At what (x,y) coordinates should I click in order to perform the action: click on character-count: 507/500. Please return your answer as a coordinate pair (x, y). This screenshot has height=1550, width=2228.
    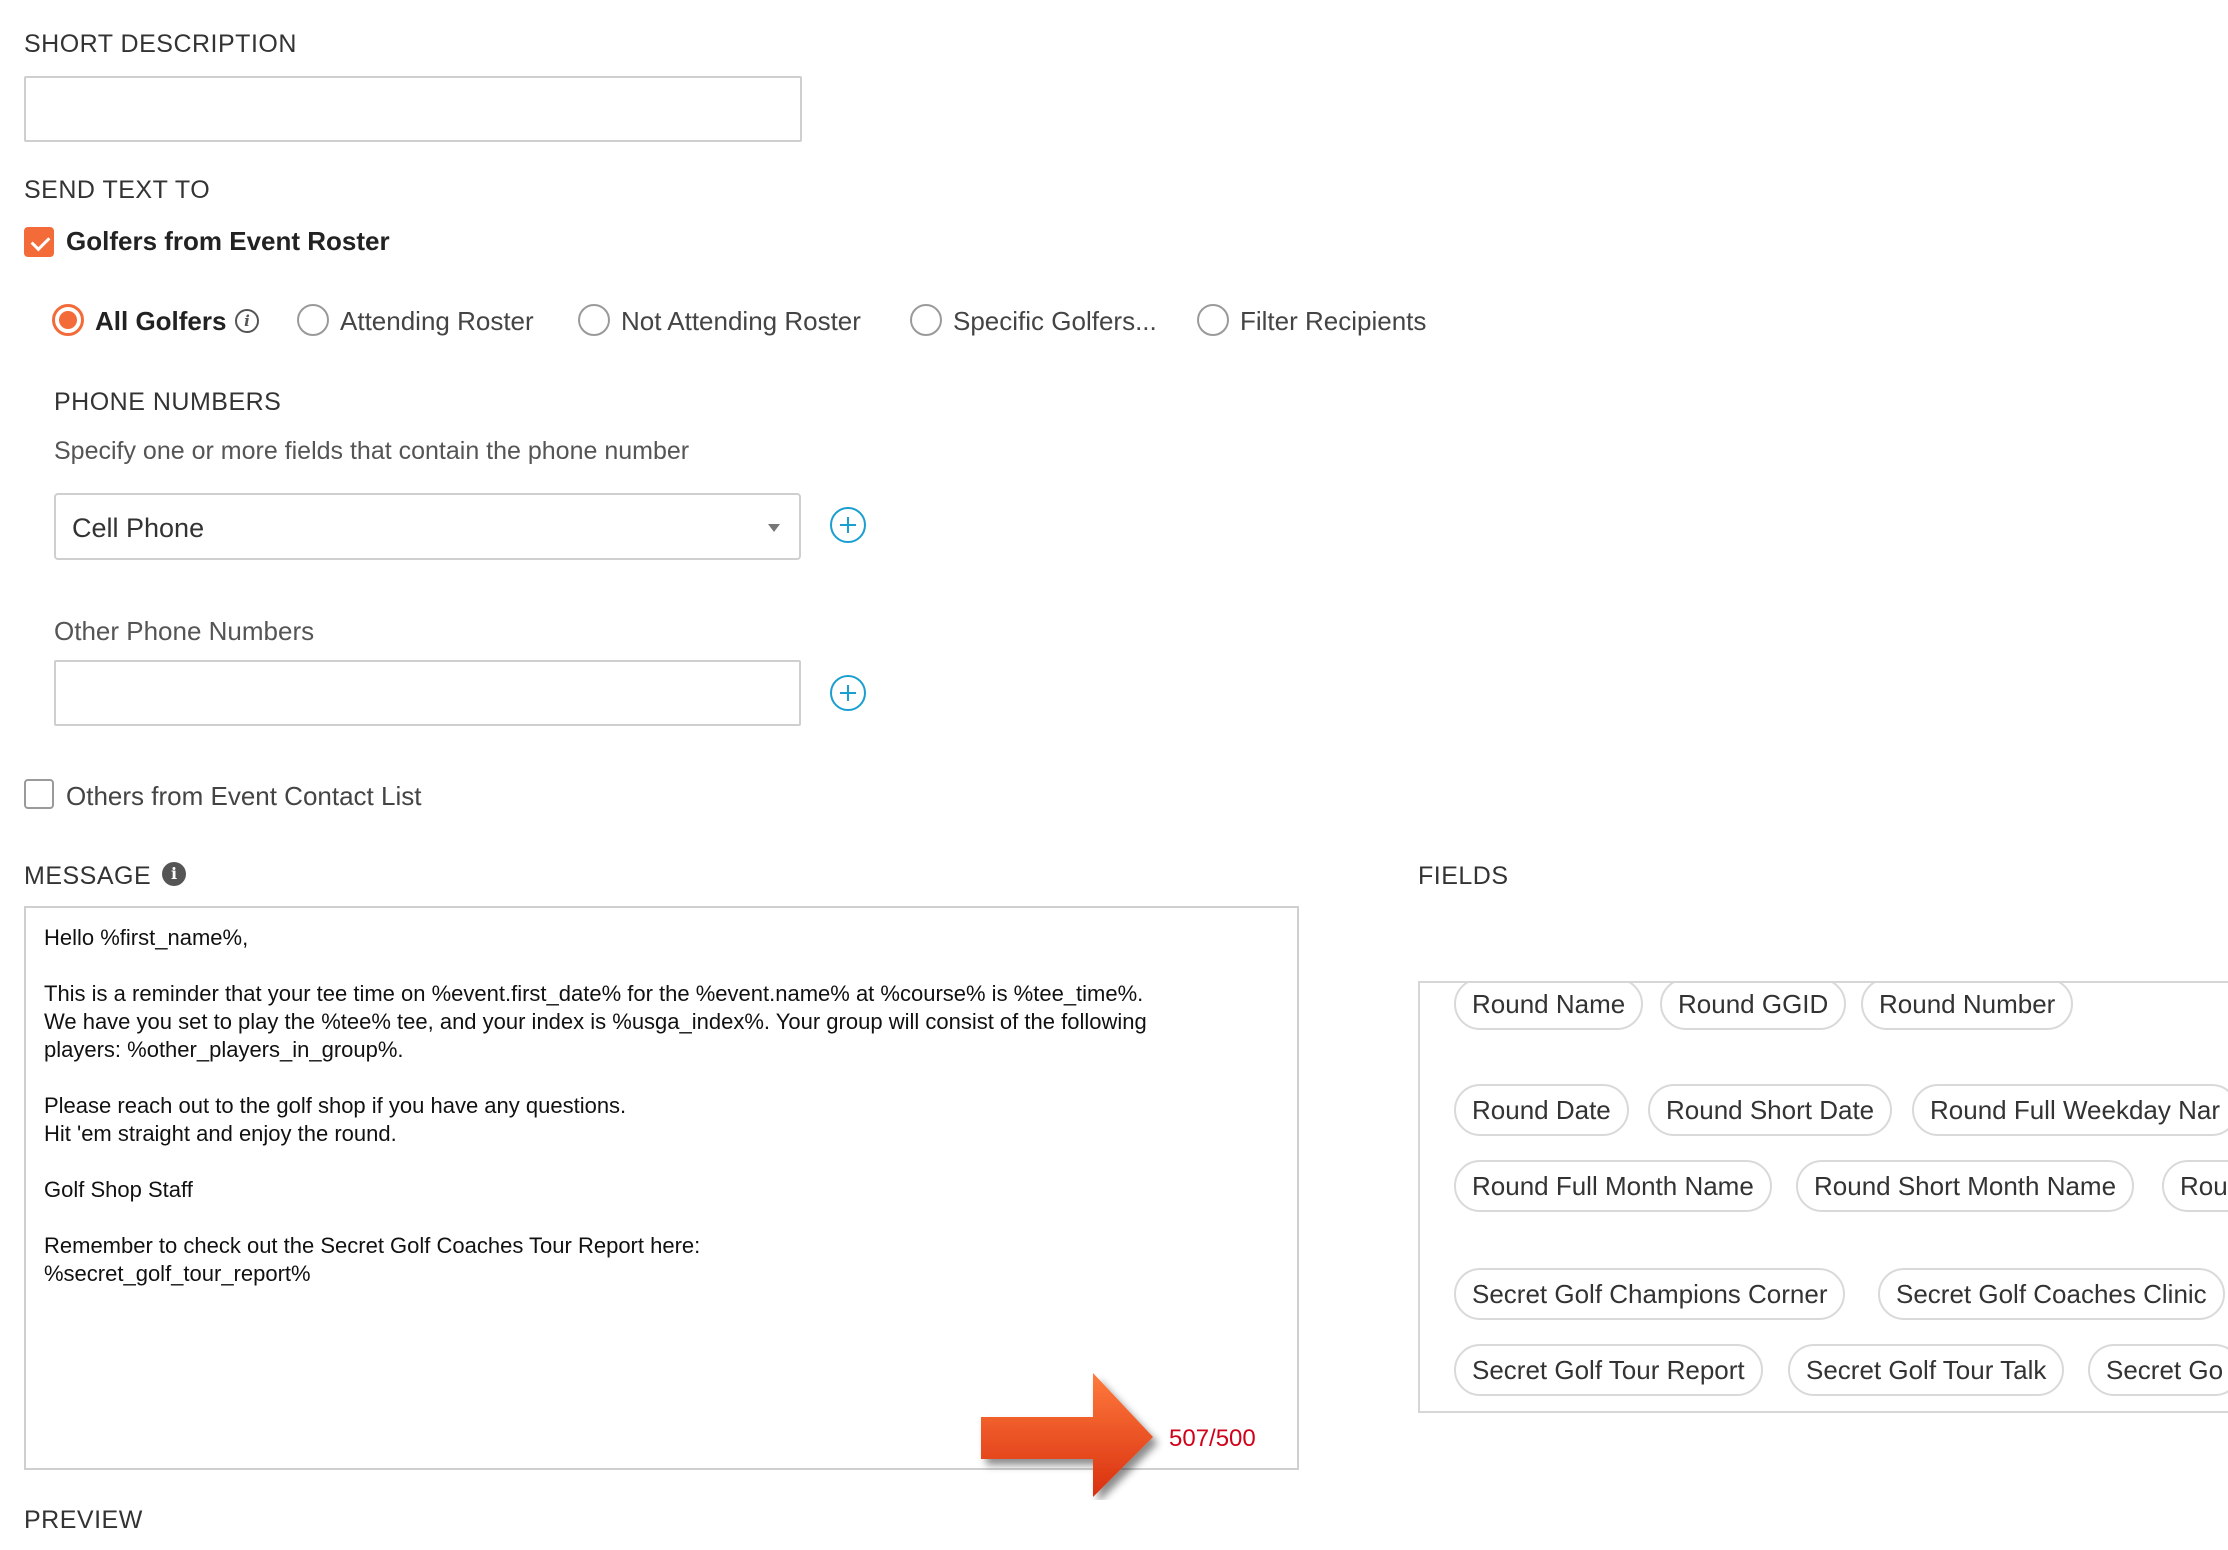
    Looking at the image, I should click on (1212, 1438).